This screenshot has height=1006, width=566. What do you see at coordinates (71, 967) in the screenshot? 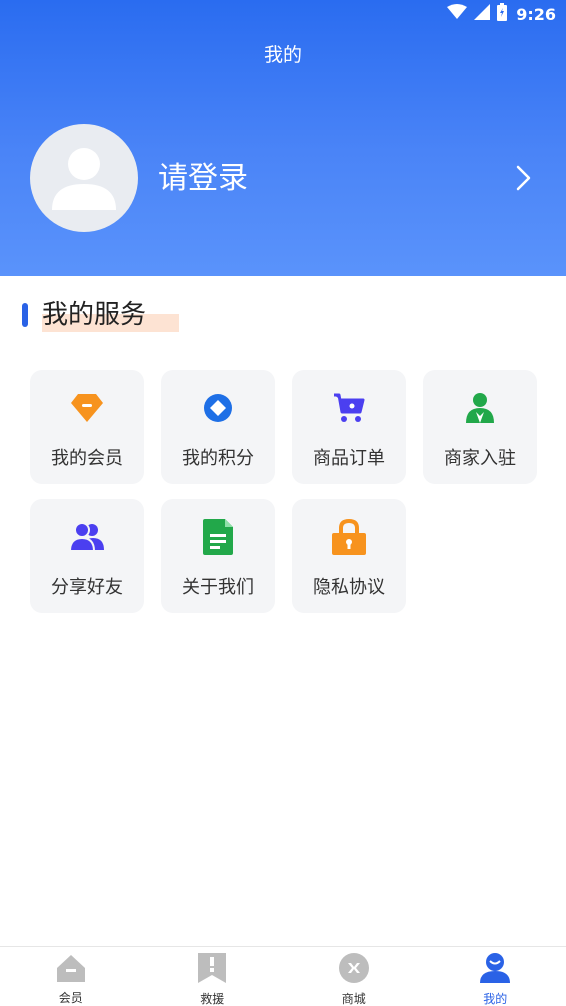
I see `member-icon` at bounding box center [71, 967].